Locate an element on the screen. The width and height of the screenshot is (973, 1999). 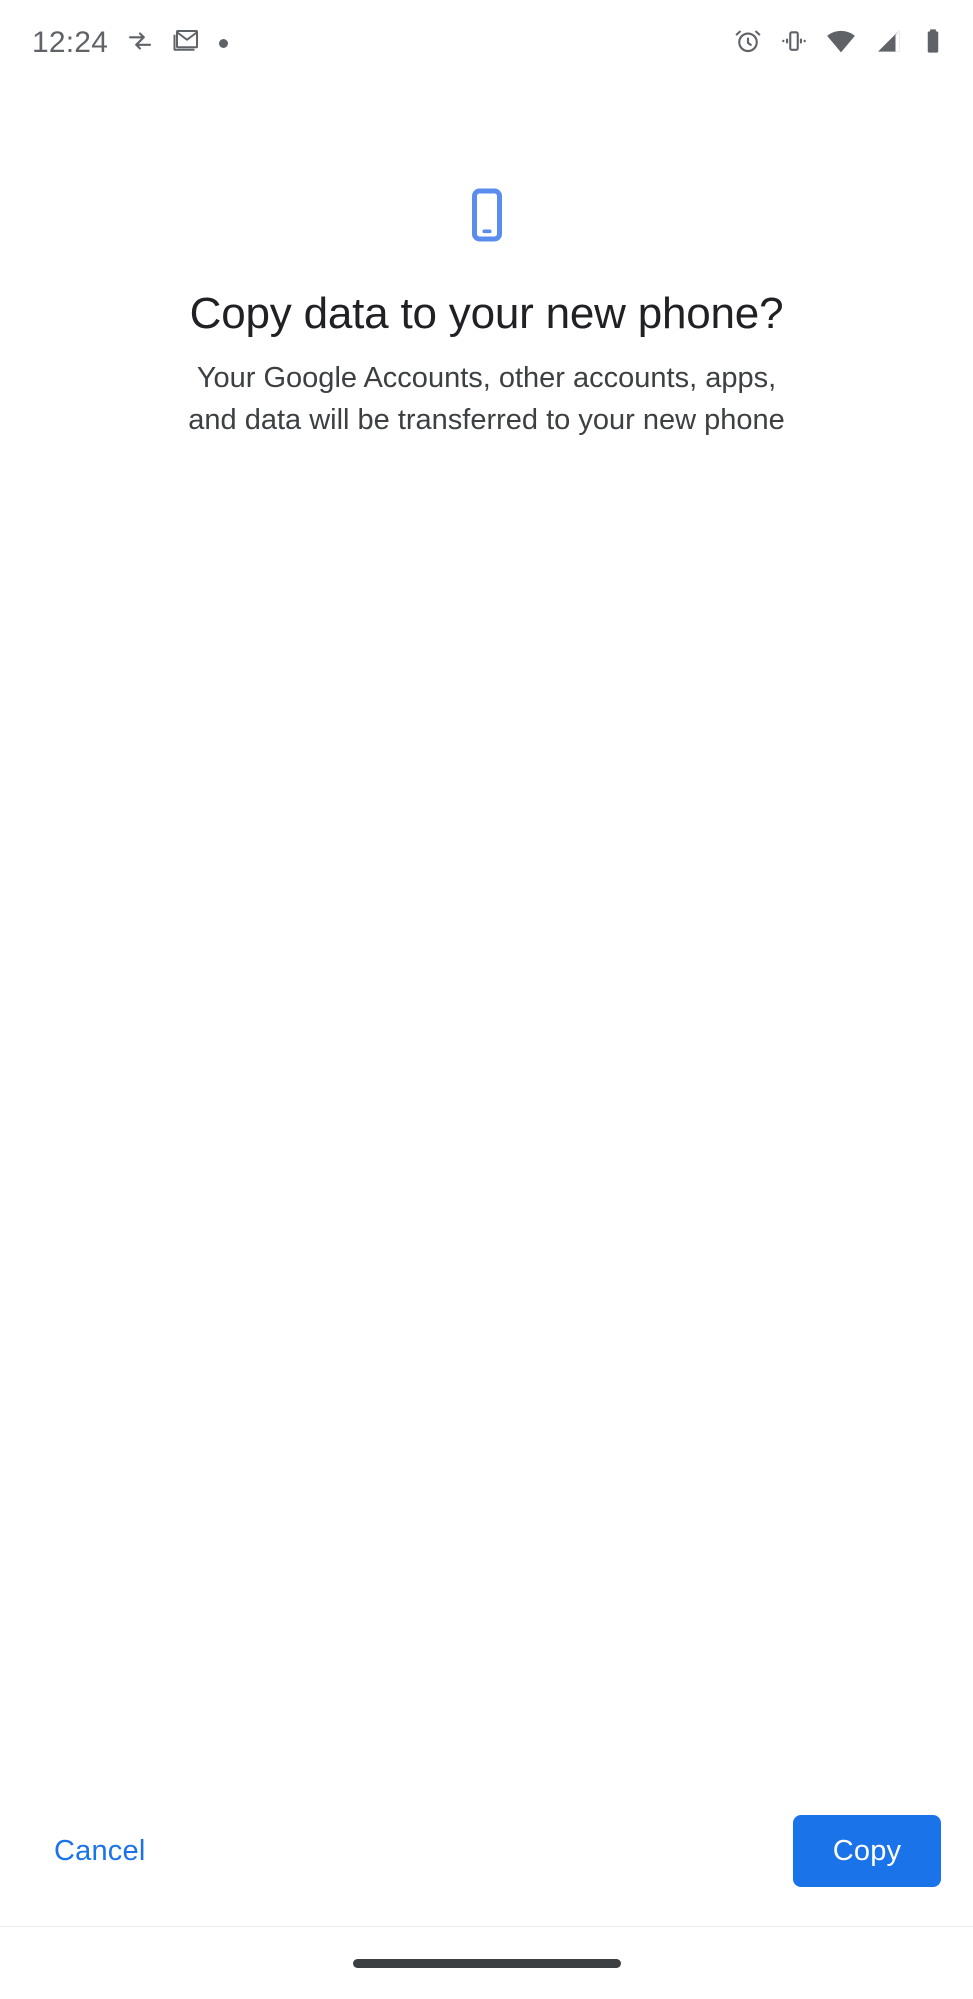
gesture-nav-bar is located at coordinates (486, 1963).